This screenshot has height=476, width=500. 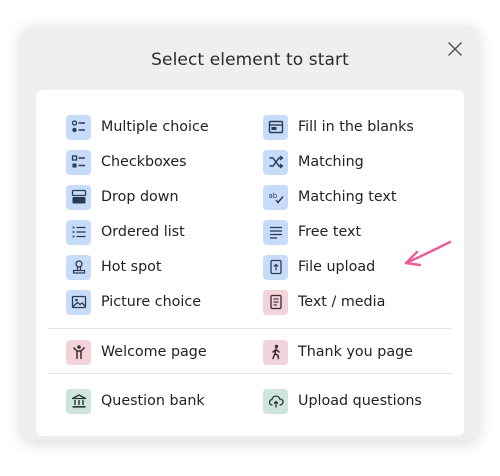 What do you see at coordinates (275, 352) in the screenshot?
I see `walking-person-icon` at bounding box center [275, 352].